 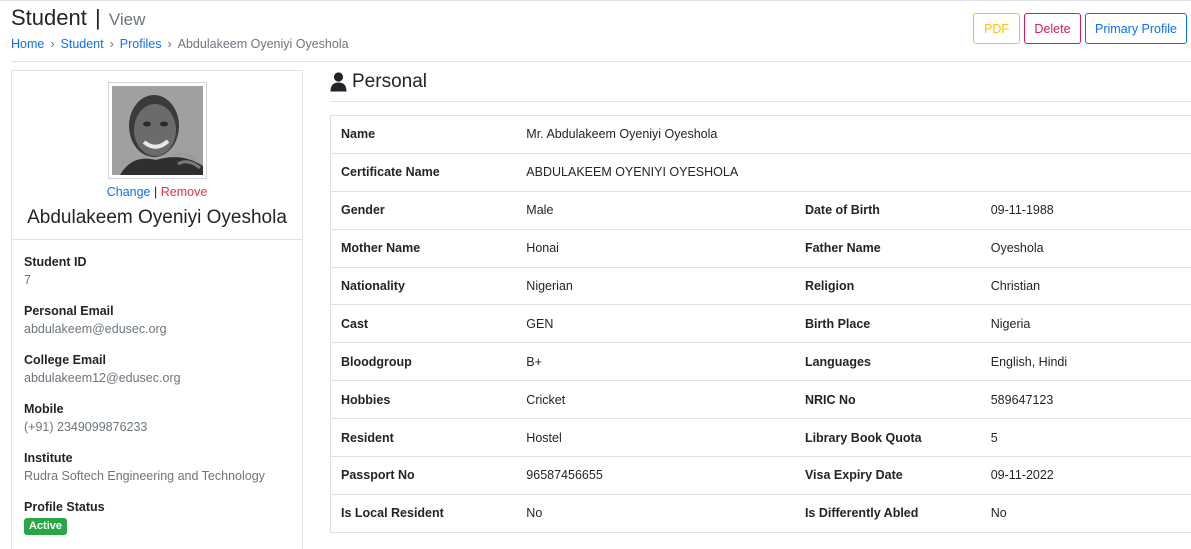 What do you see at coordinates (887, 399) in the screenshot?
I see `field-label: NRIC No` at bounding box center [887, 399].